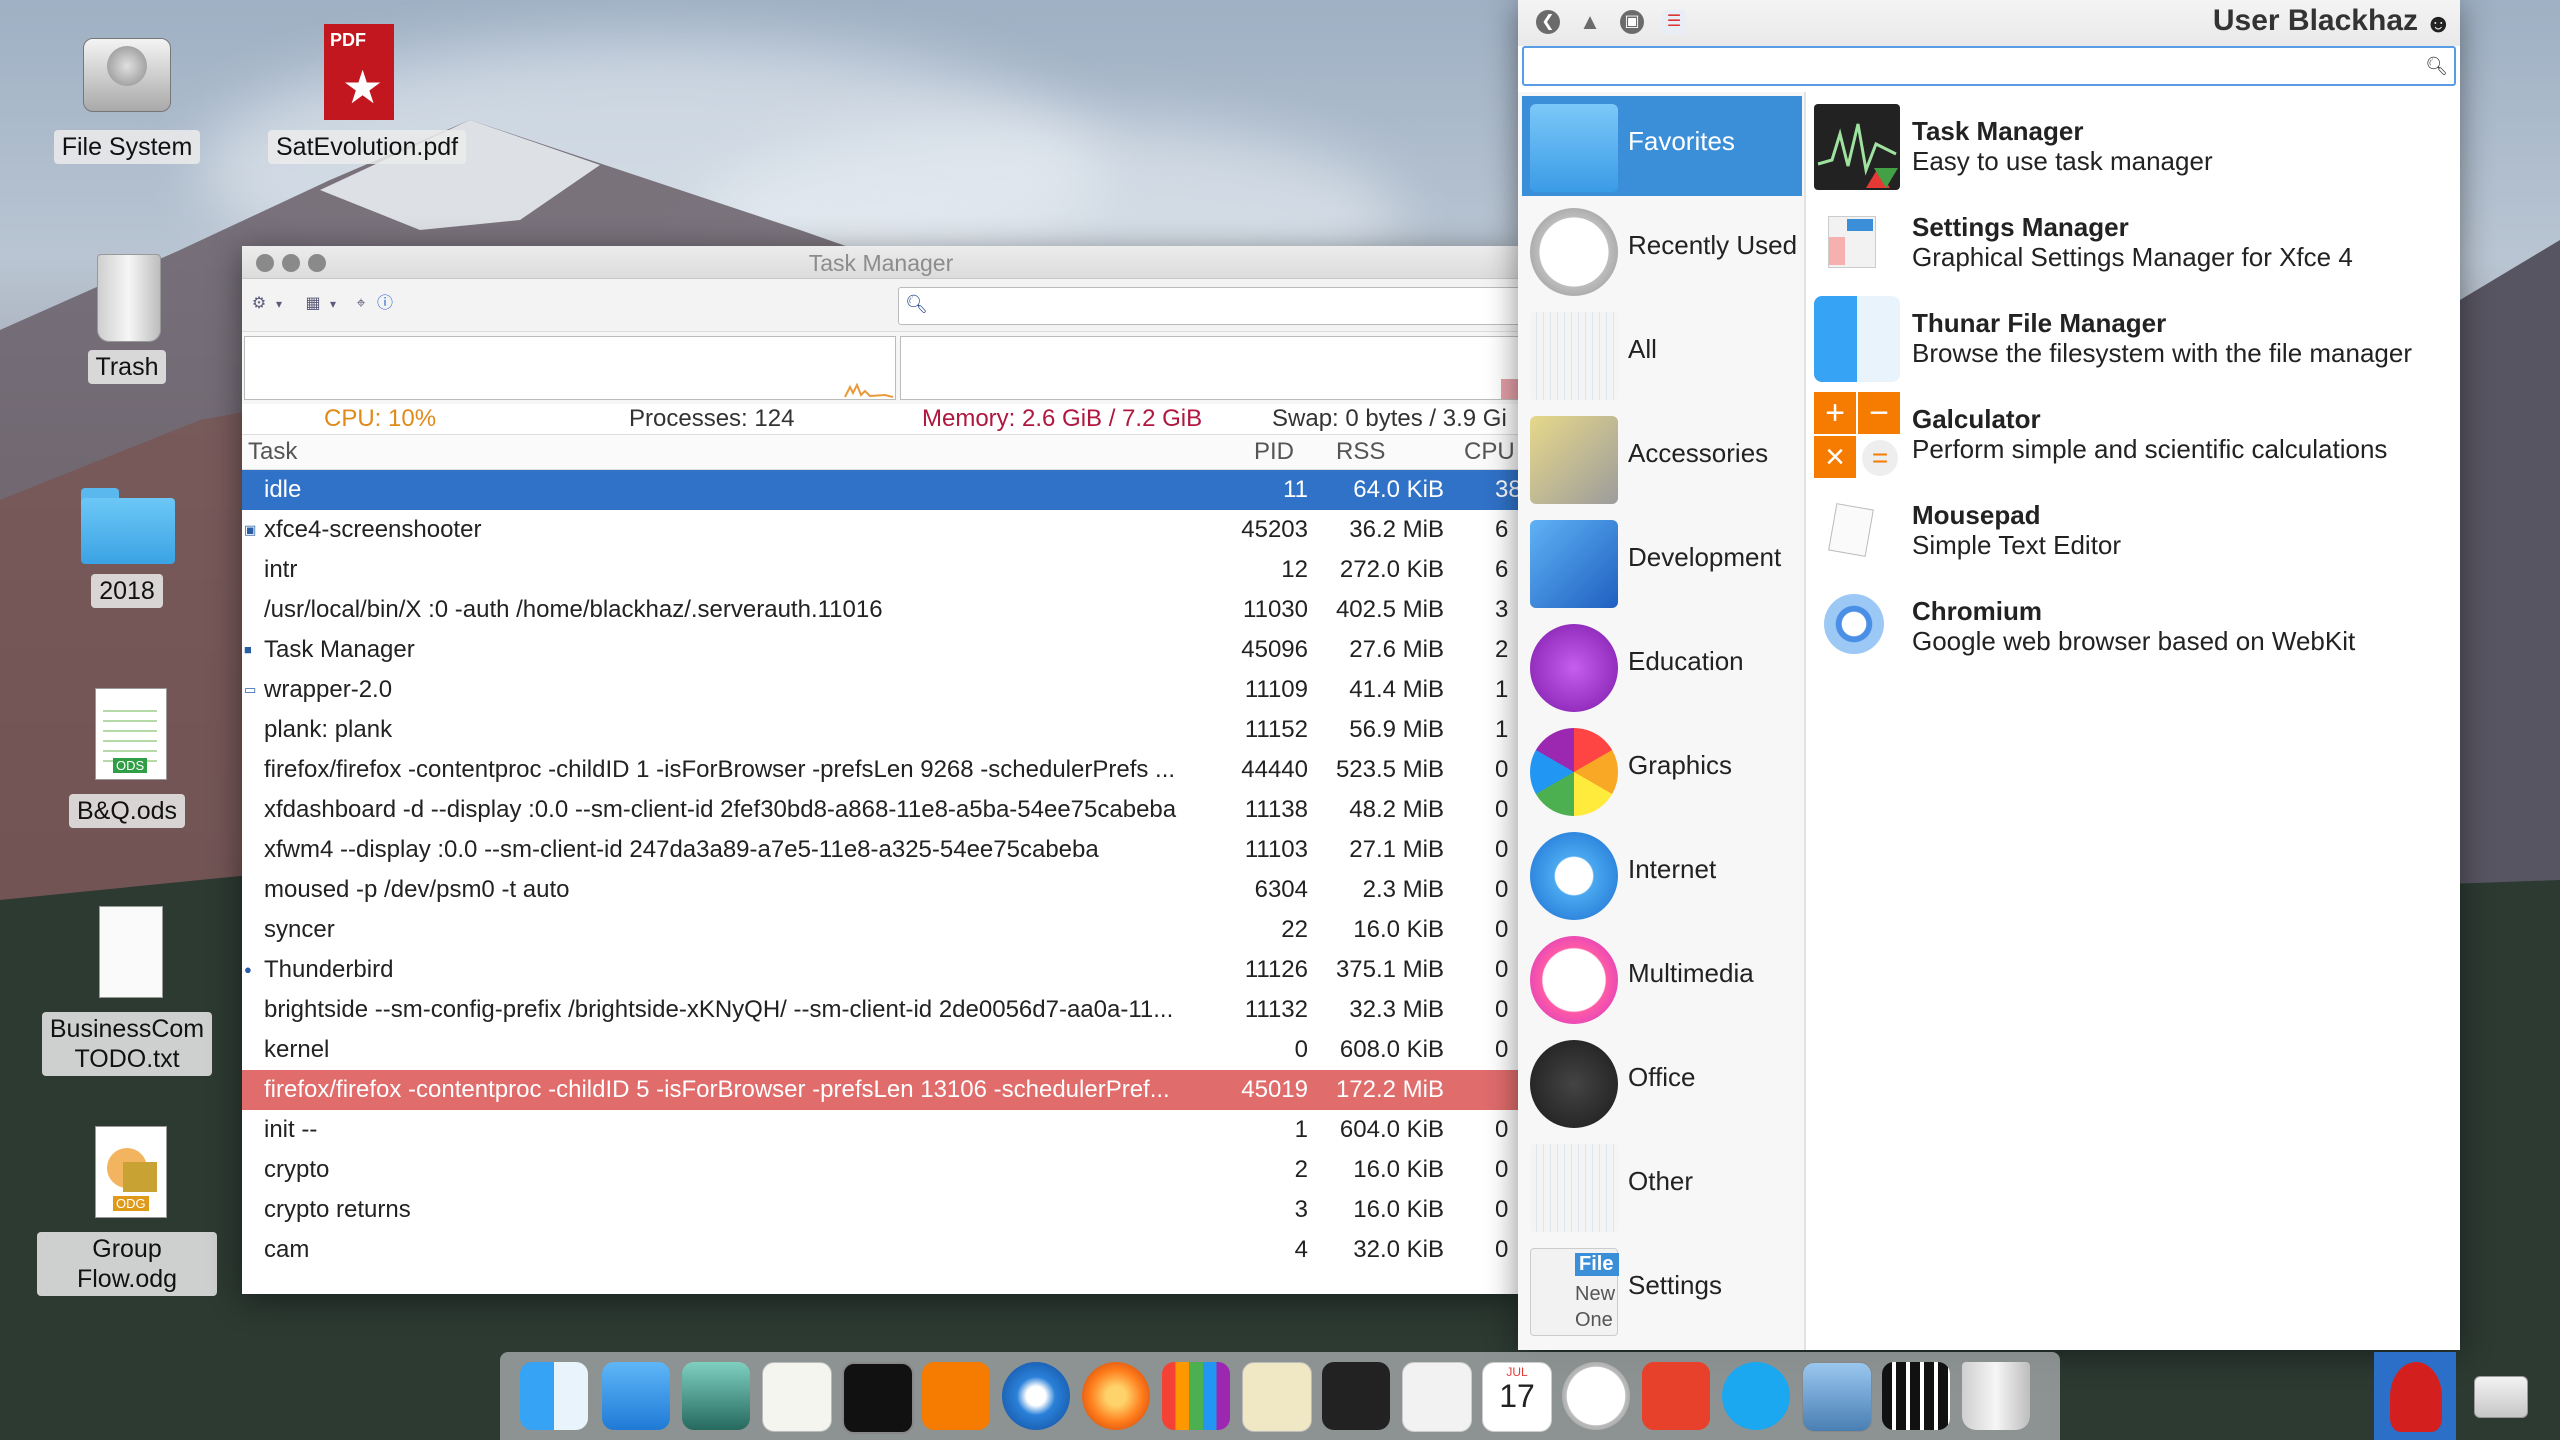  I want to click on process-rss: 32.0 KiB, so click(1398, 1249).